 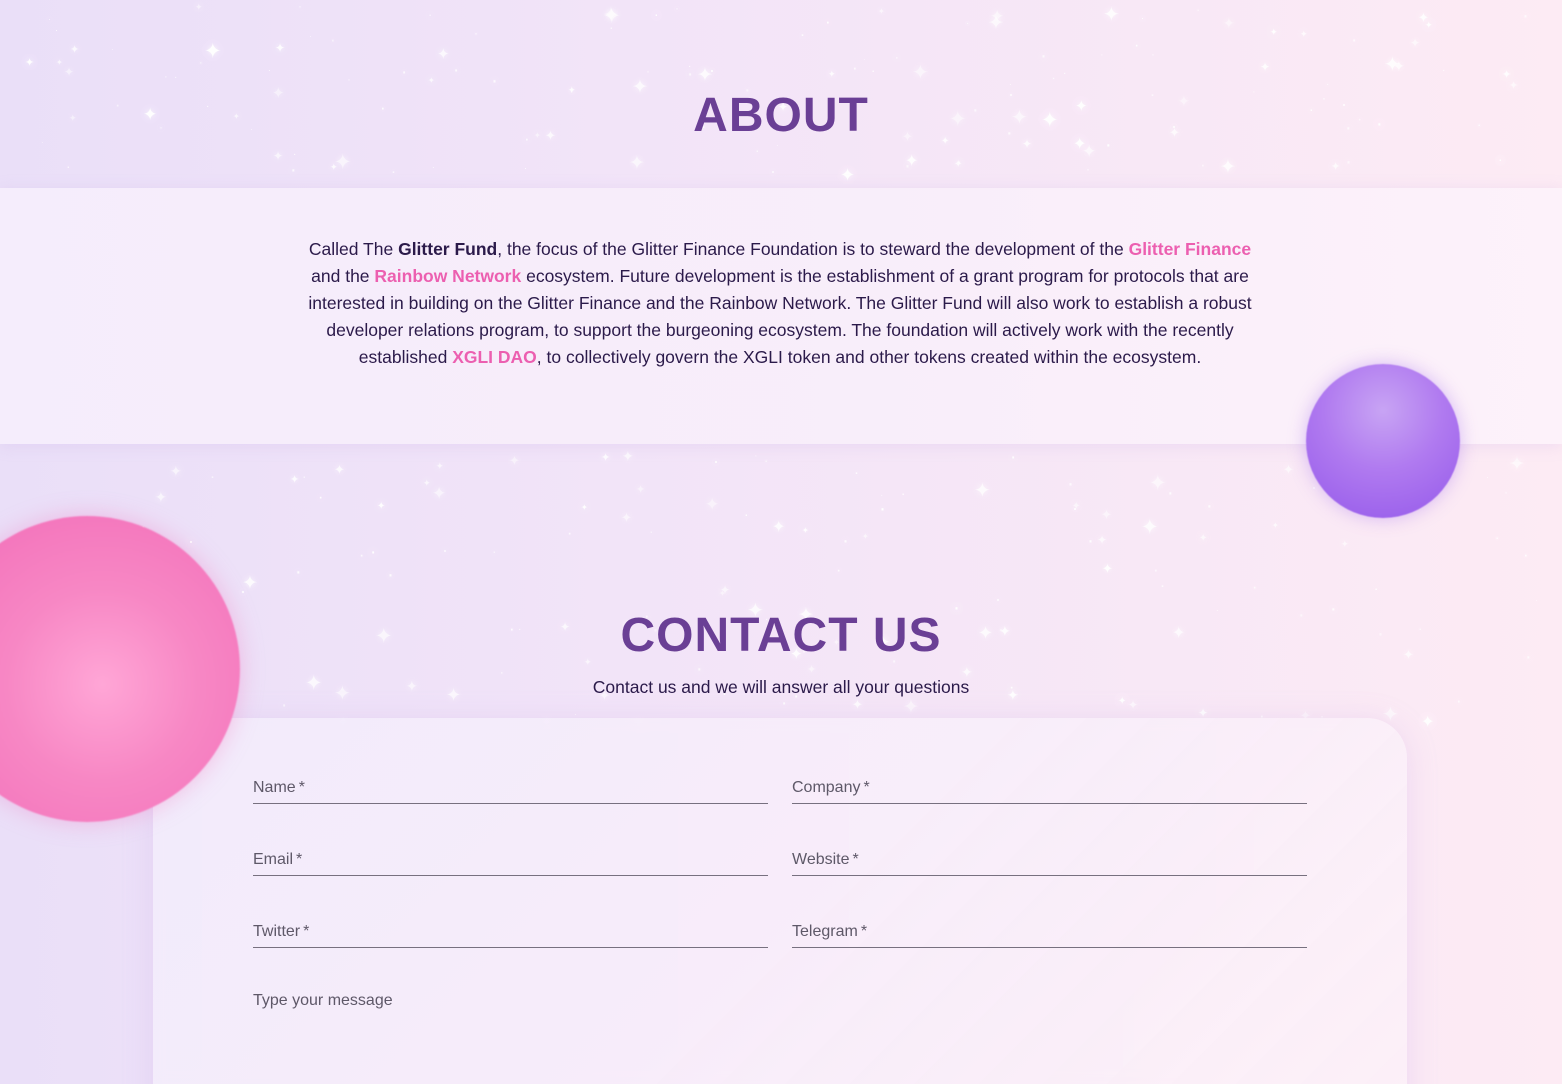 I want to click on email-field: Email *, so click(x=510, y=858).